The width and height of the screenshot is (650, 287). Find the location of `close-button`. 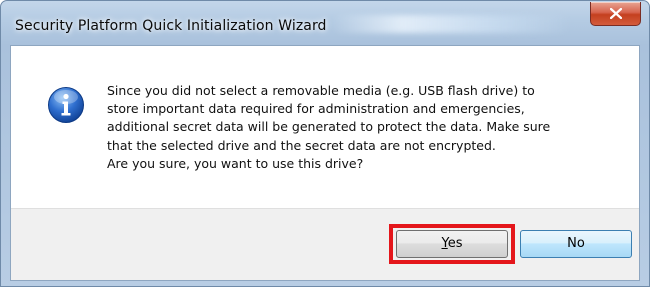

close-button is located at coordinates (615, 14).